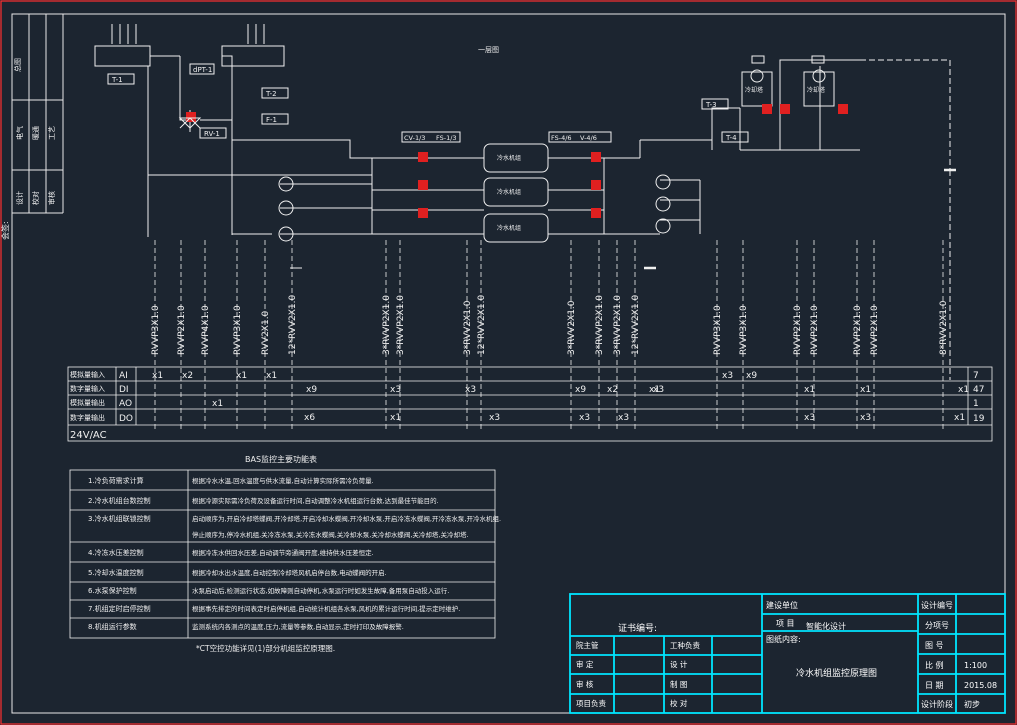 Image resolution: width=1017 pixels, height=725 pixels. What do you see at coordinates (309, 418) in the screenshot?
I see `io-count: x6` at bounding box center [309, 418].